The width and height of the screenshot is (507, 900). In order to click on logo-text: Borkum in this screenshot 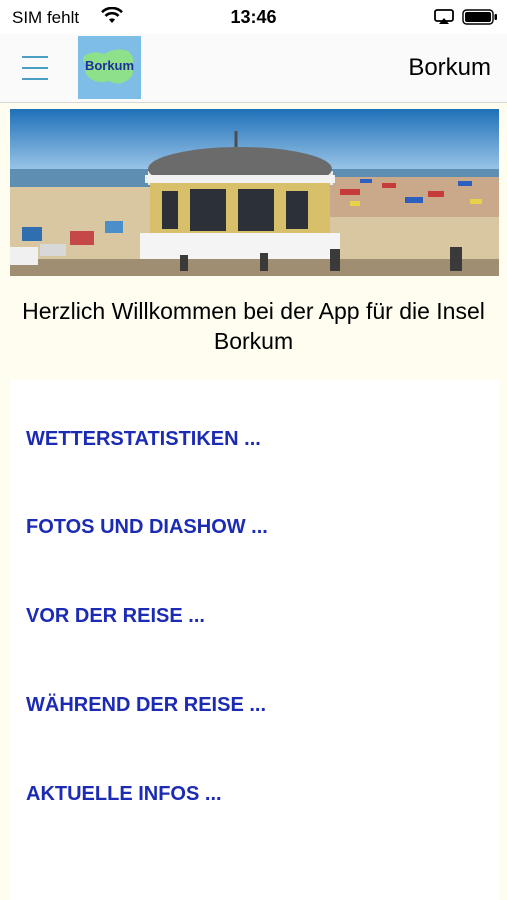, I will do `click(109, 65)`.